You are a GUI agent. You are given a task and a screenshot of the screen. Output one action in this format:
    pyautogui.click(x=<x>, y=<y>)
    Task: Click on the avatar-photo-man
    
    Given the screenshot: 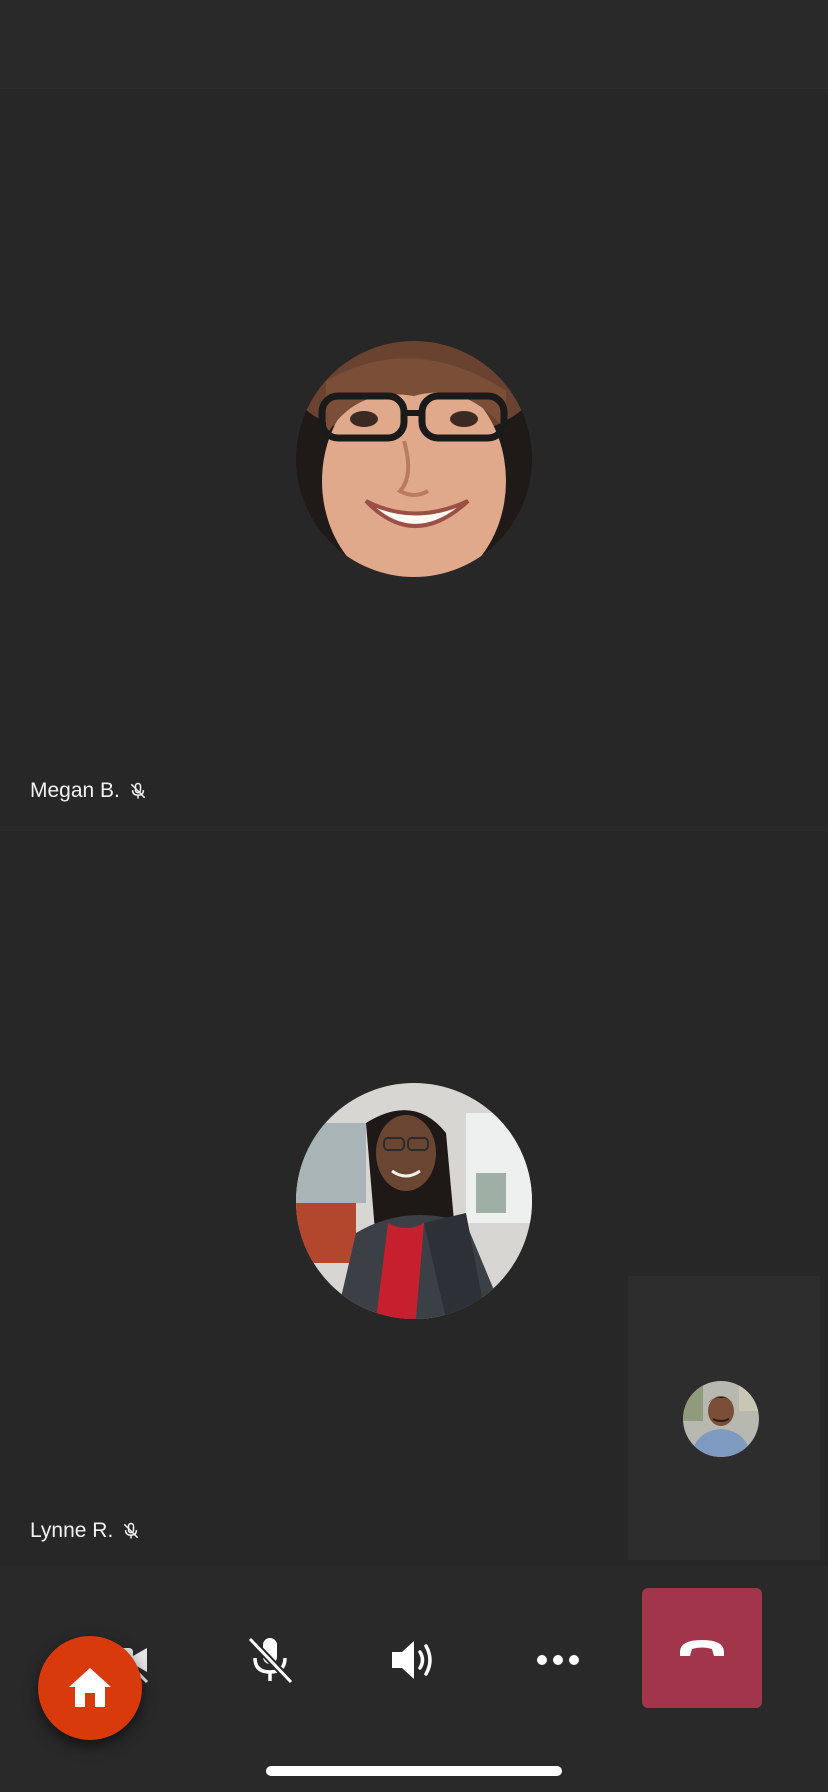 What is the action you would take?
    pyautogui.click(x=721, y=1419)
    